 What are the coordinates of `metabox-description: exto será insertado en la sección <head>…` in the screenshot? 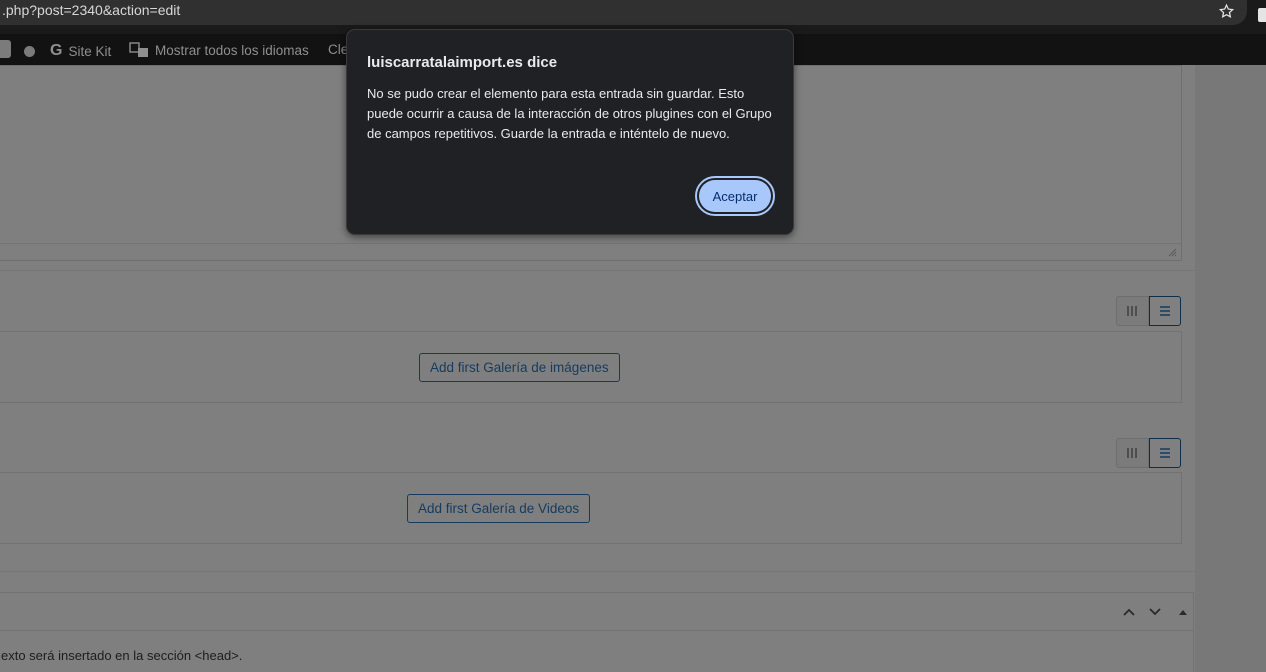 It's located at (122, 655).